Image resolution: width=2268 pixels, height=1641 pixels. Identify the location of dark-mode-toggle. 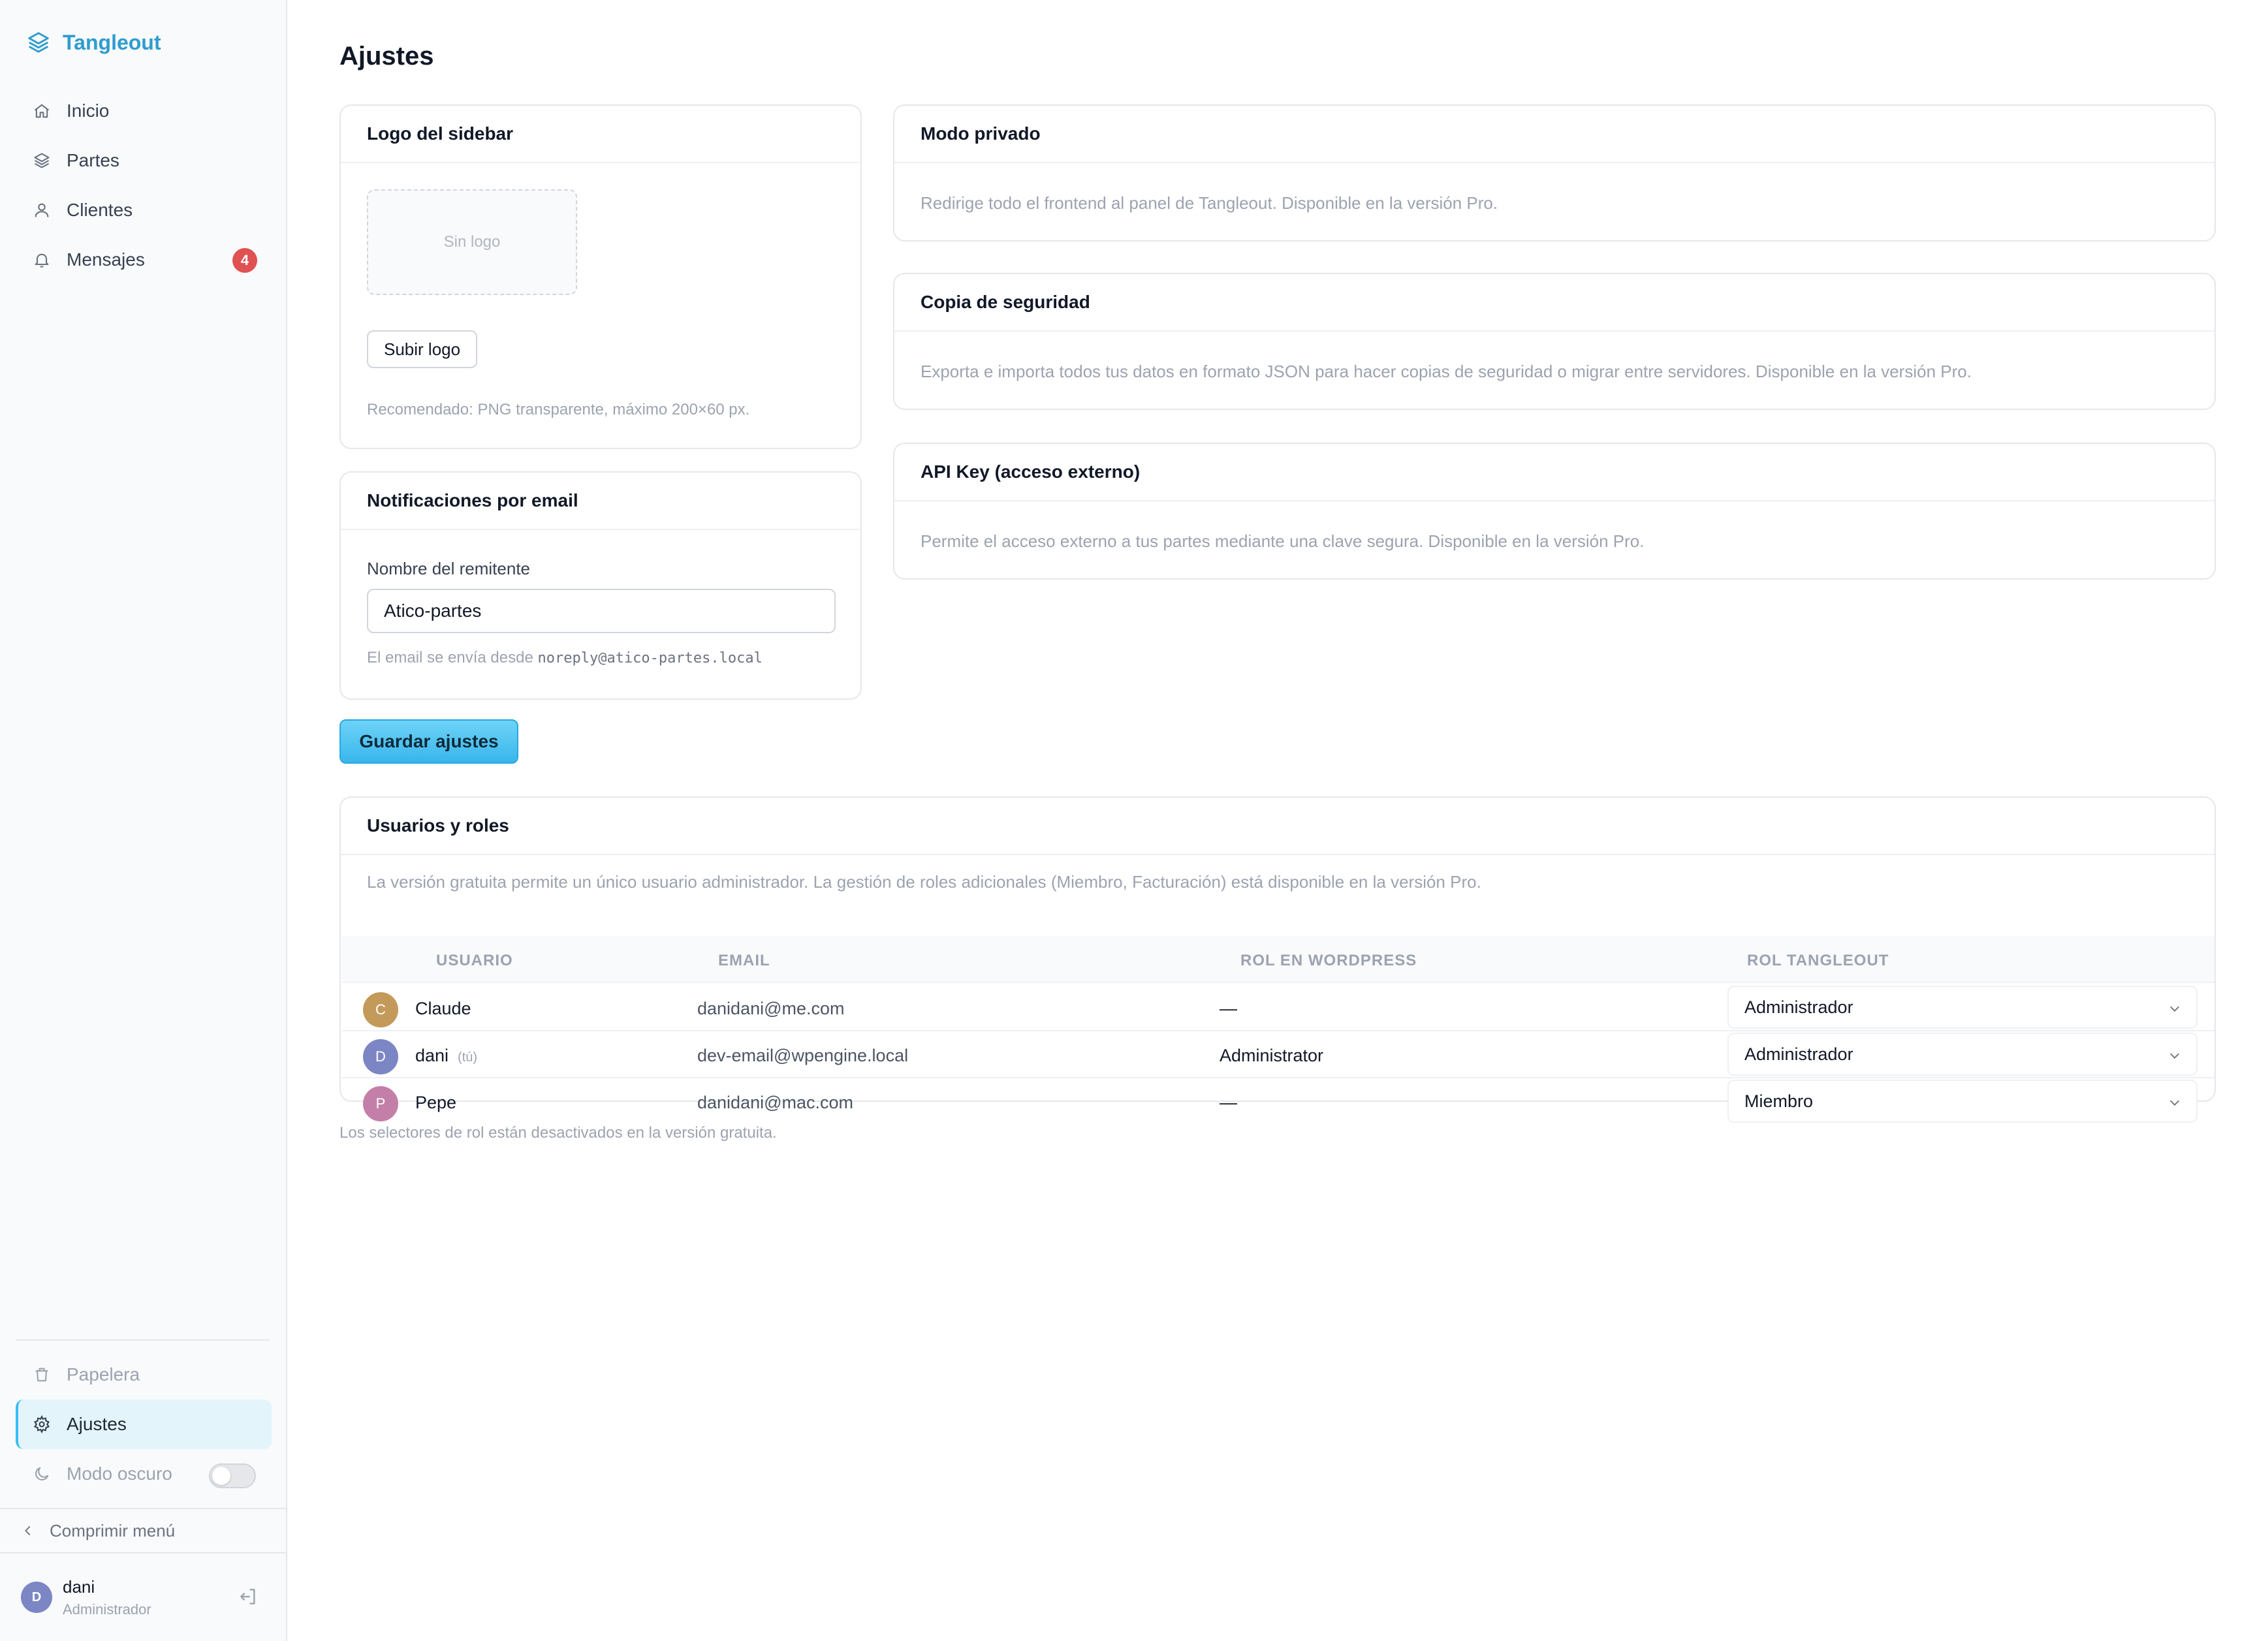
(232, 1475).